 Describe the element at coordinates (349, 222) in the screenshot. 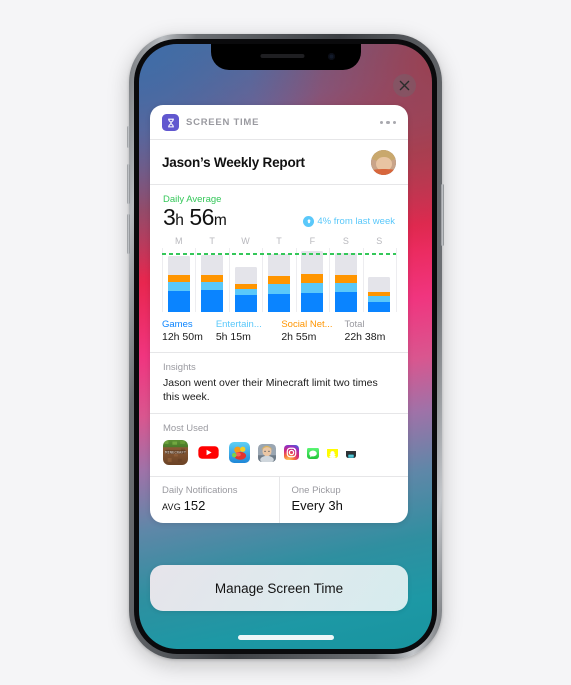

I see `trend-indicator: 4% from last week` at that location.